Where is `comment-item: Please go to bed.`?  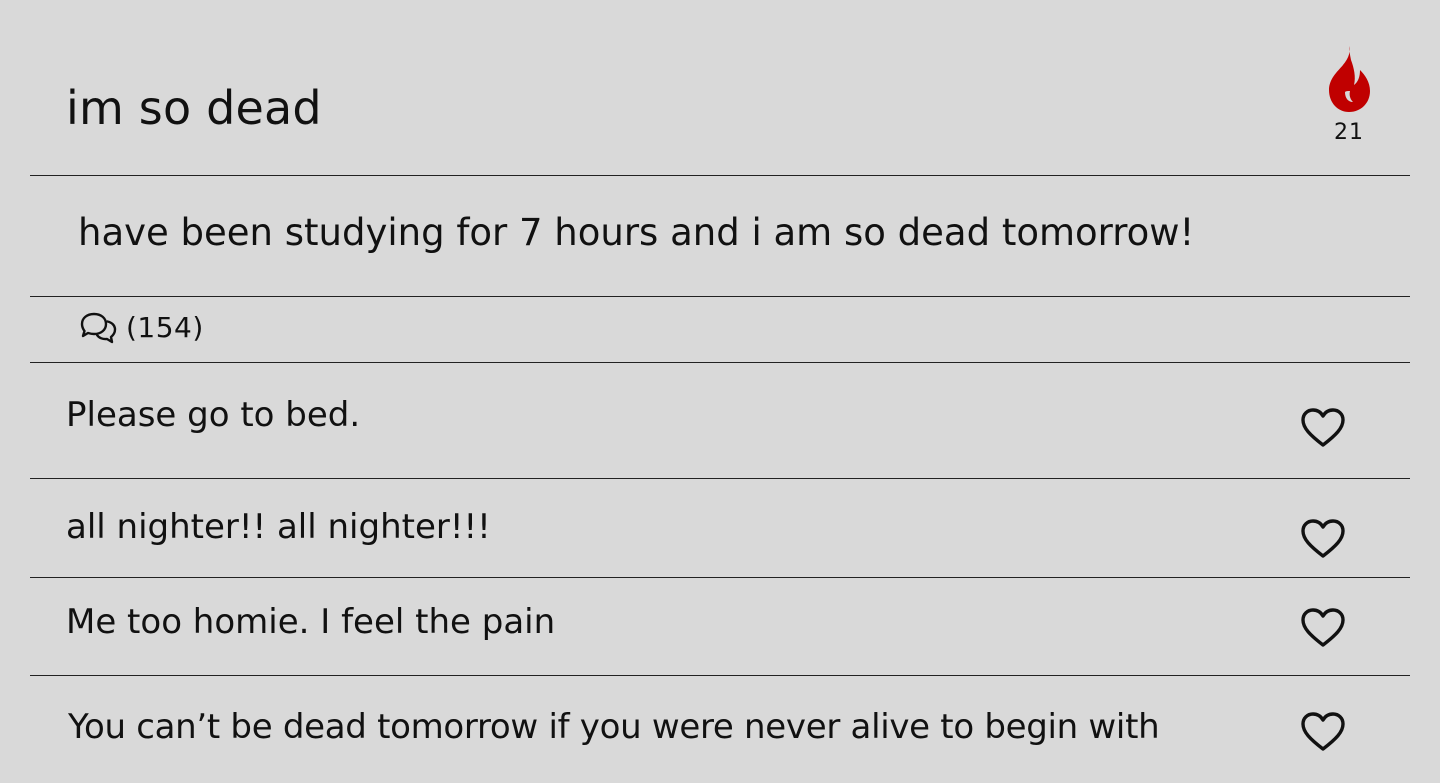 comment-item: Please go to bed. is located at coordinates (720, 420).